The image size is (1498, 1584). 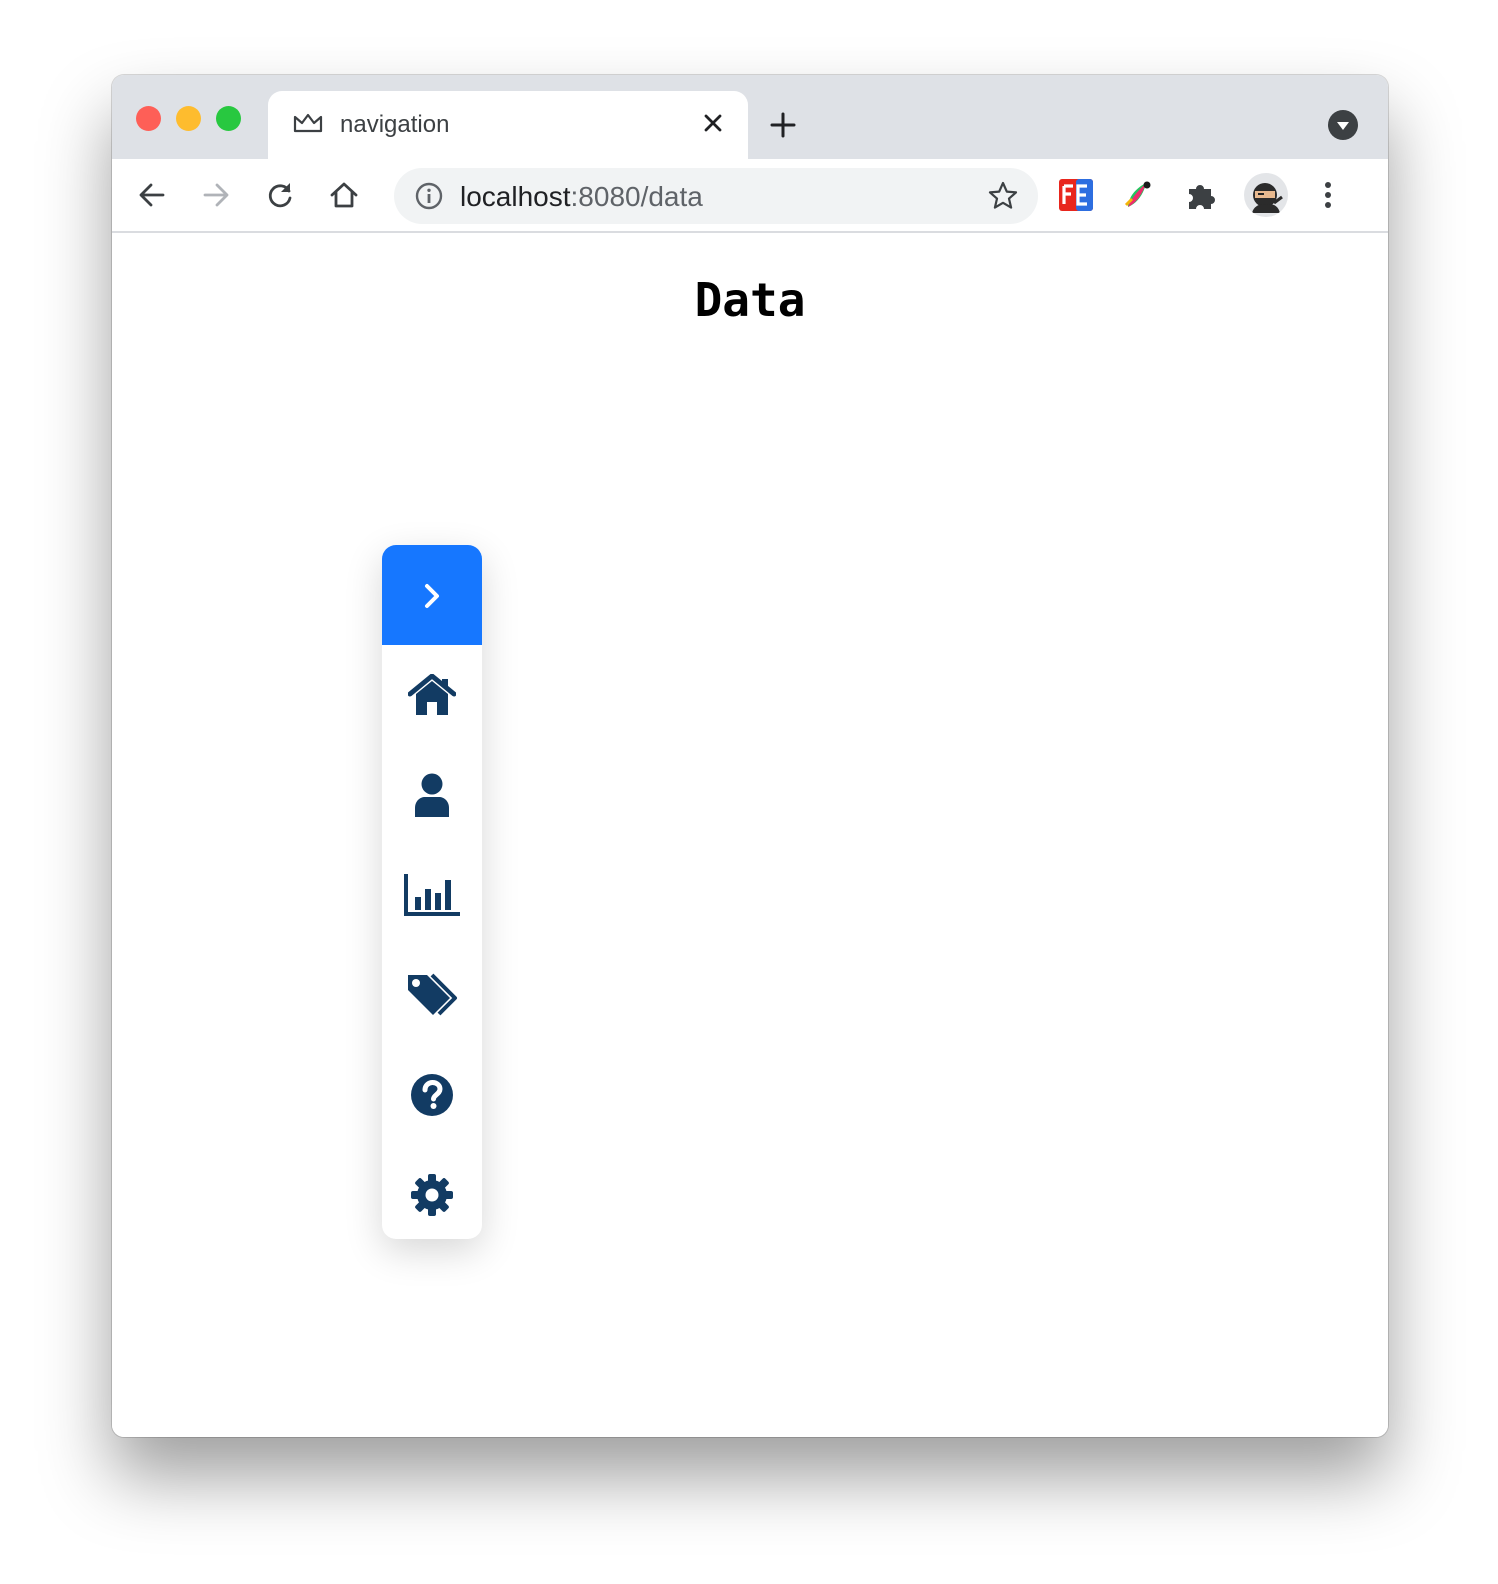 I want to click on info-icon, so click(x=429, y=196).